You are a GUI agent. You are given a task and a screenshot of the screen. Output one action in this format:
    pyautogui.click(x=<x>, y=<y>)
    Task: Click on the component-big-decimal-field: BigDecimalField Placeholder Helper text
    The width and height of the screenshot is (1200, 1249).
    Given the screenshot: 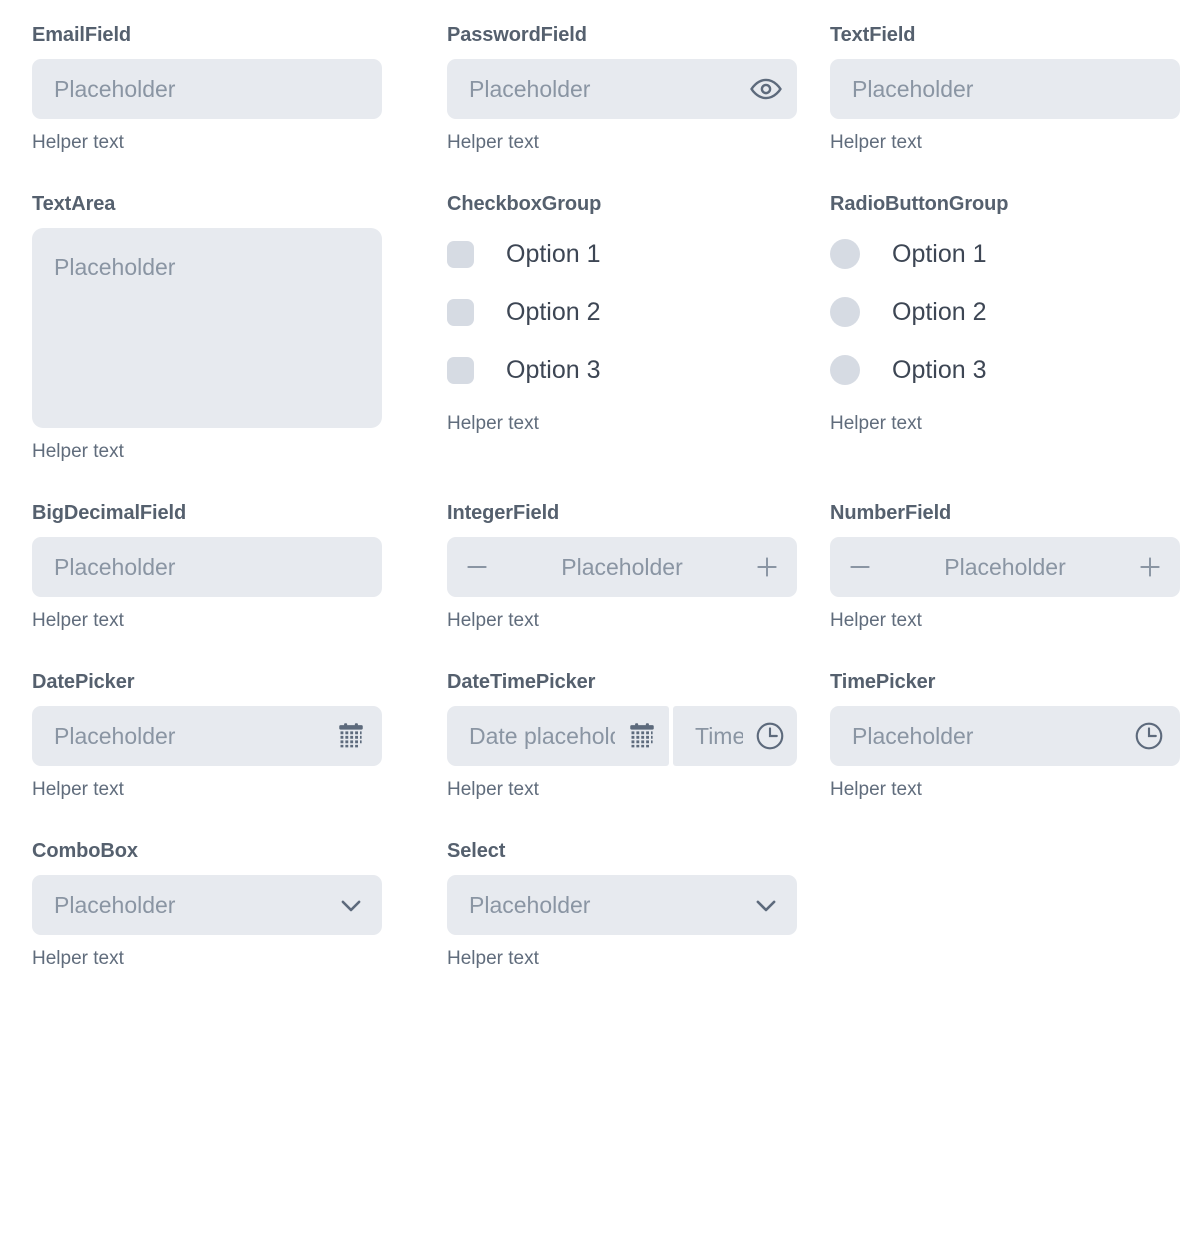 What is the action you would take?
    pyautogui.click(x=223, y=566)
    